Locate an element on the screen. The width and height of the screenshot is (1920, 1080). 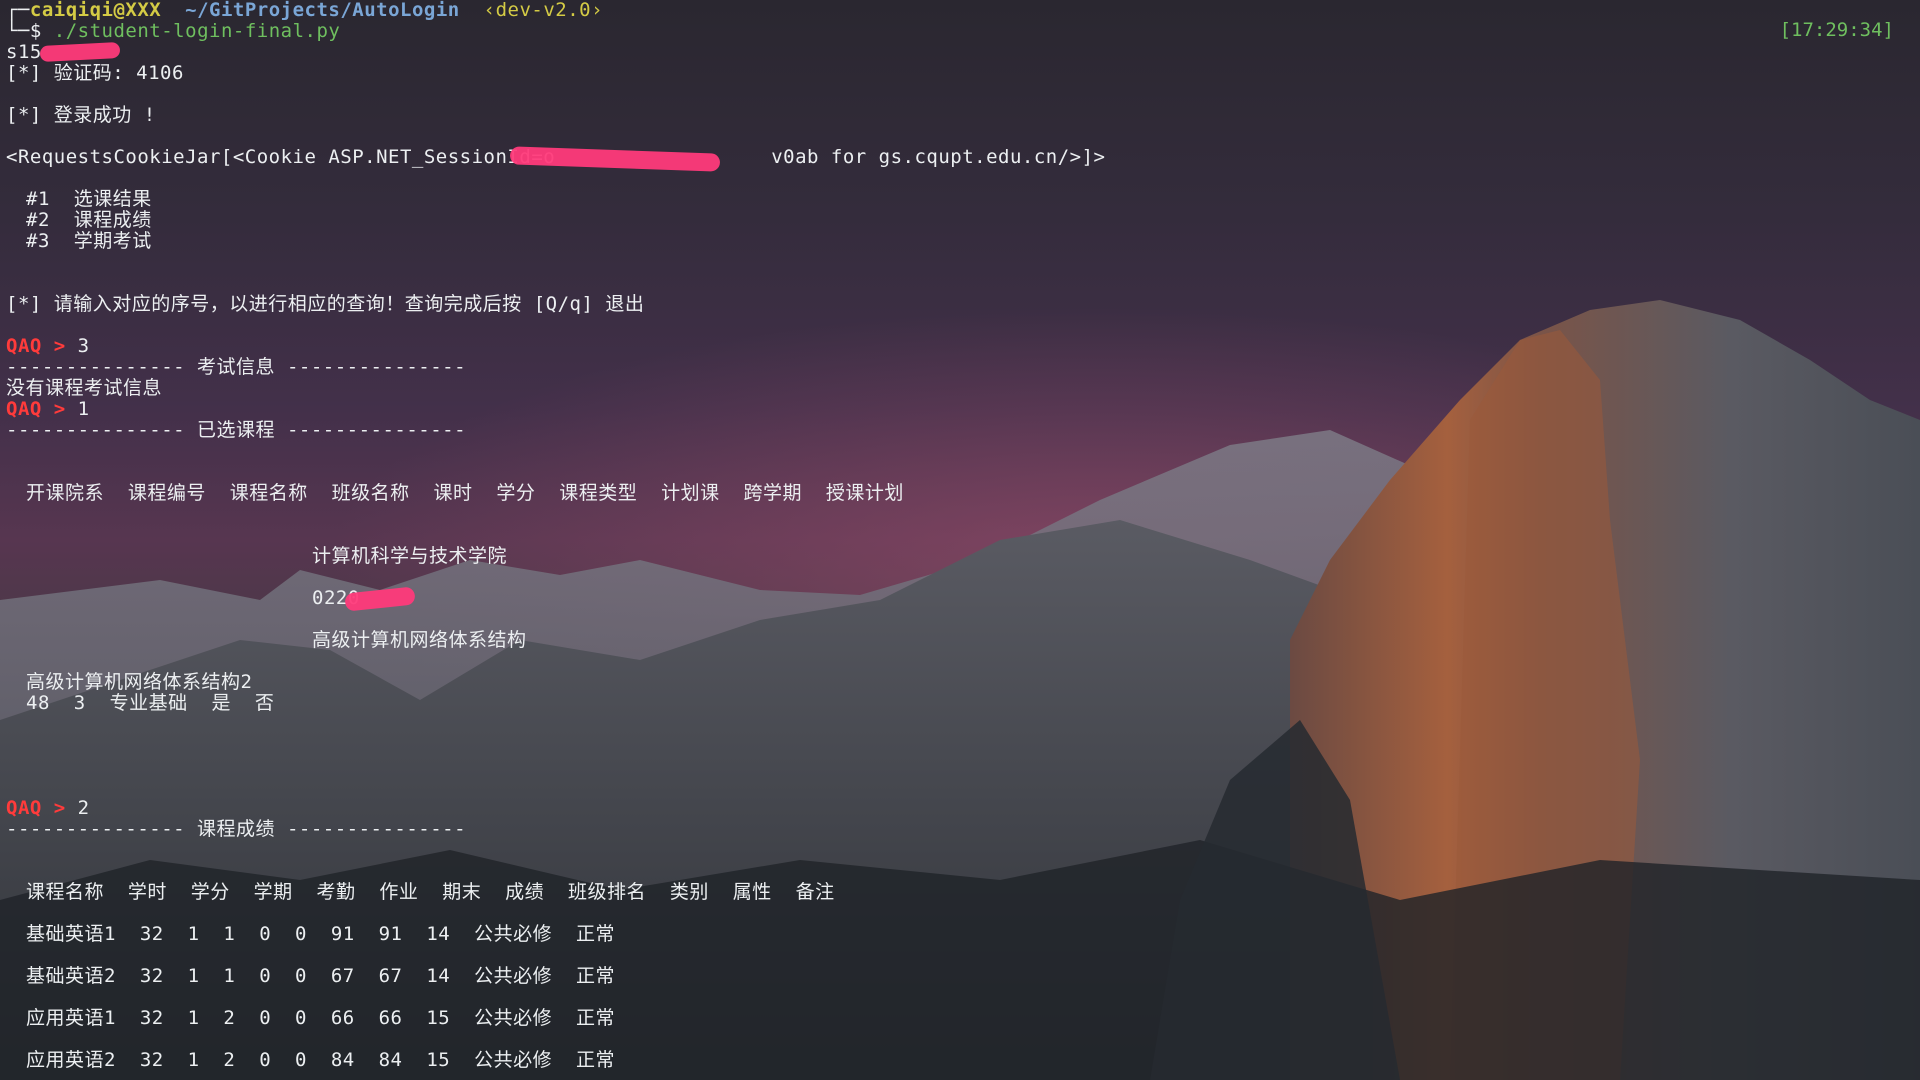
qaq-prompt-1: QAQ > 3 is located at coordinates (48, 346).